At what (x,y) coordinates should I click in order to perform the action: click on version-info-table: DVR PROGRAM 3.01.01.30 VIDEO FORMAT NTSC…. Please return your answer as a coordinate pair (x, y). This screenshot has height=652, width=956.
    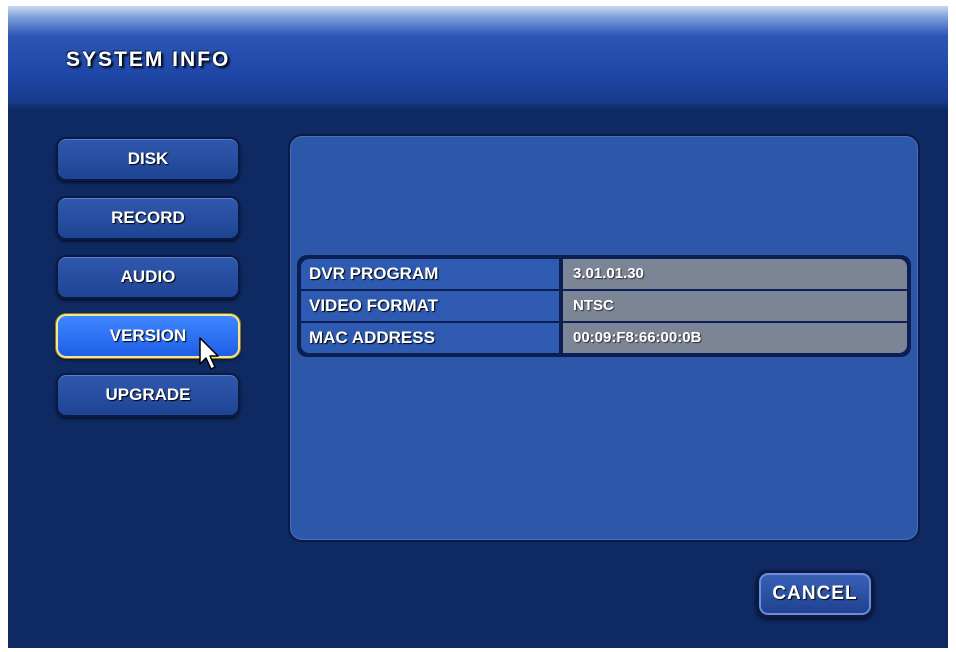
    Looking at the image, I should click on (604, 306).